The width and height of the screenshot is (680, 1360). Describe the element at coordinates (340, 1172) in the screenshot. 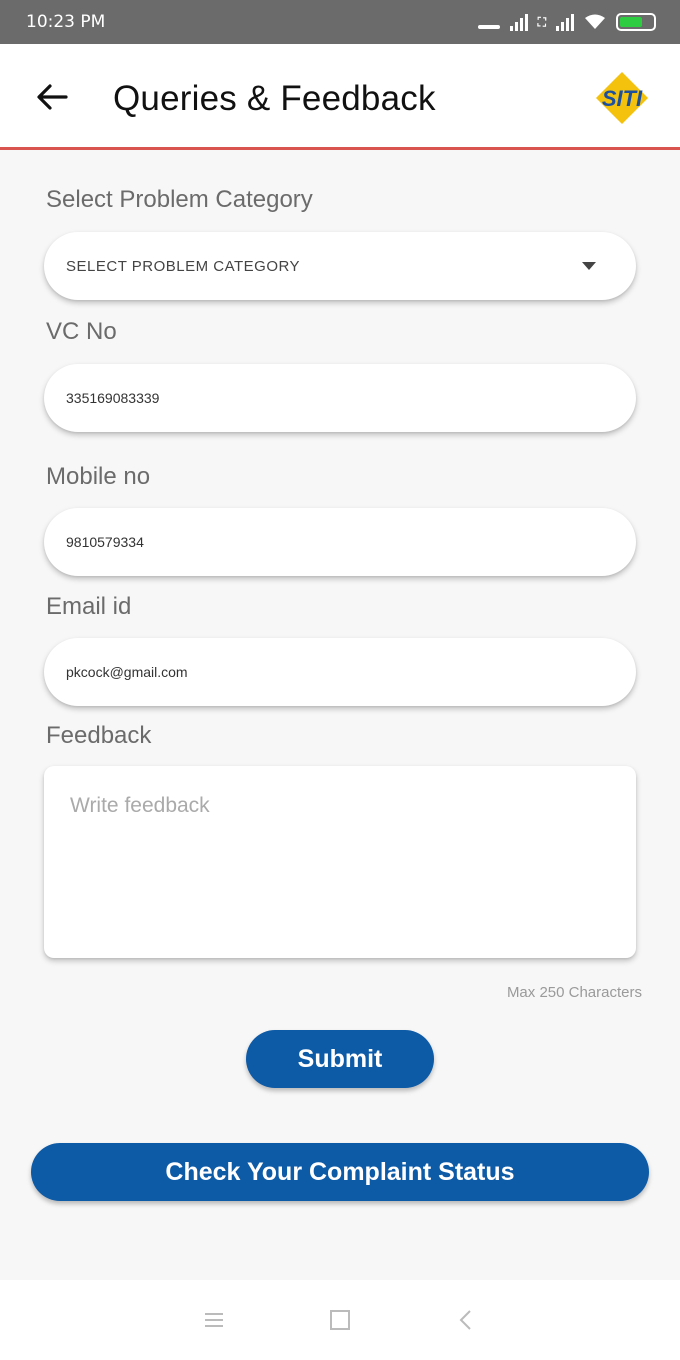

I see `check-complaint-status-button: Check Your Complaint Status` at that location.